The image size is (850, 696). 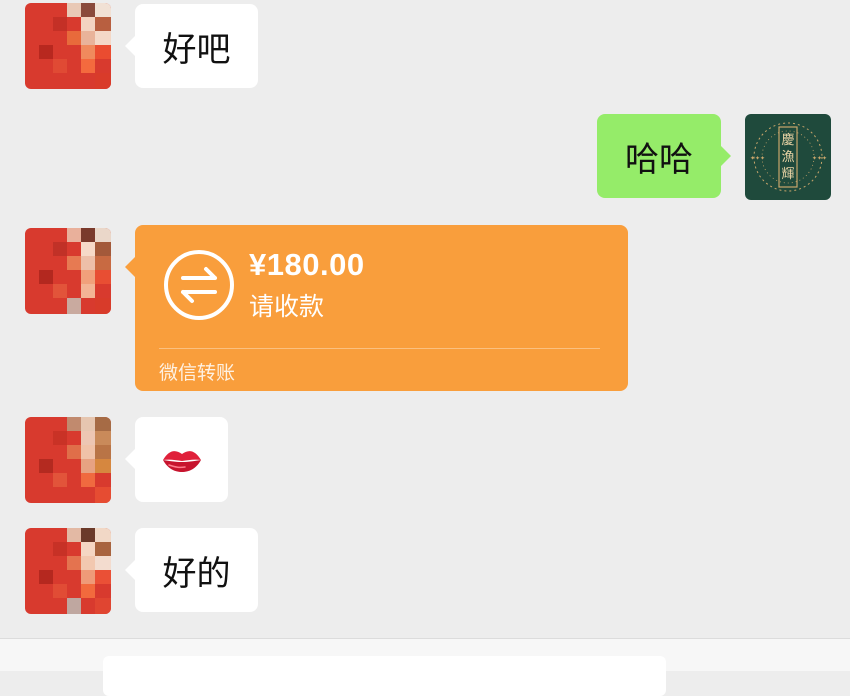 I want to click on transfer-footer-label: 微信转账, so click(x=197, y=373).